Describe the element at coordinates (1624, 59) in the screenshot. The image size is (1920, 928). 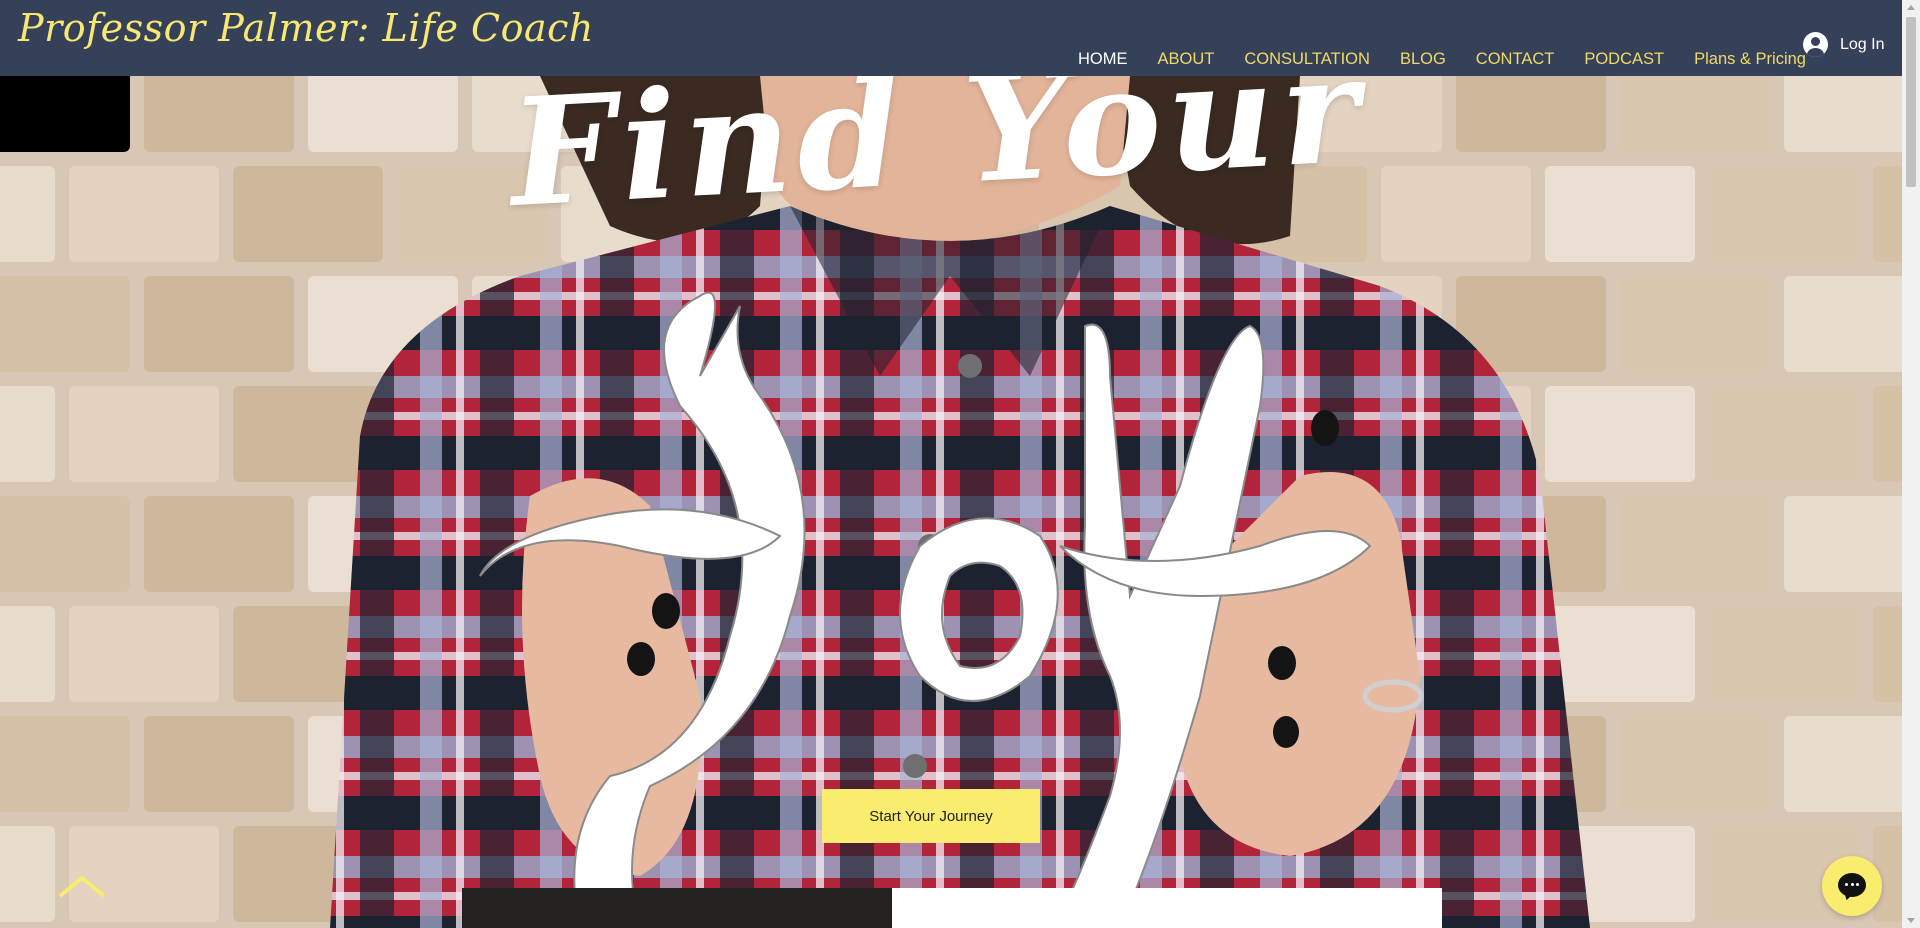
I see `nav-podcast: PODCAST` at that location.